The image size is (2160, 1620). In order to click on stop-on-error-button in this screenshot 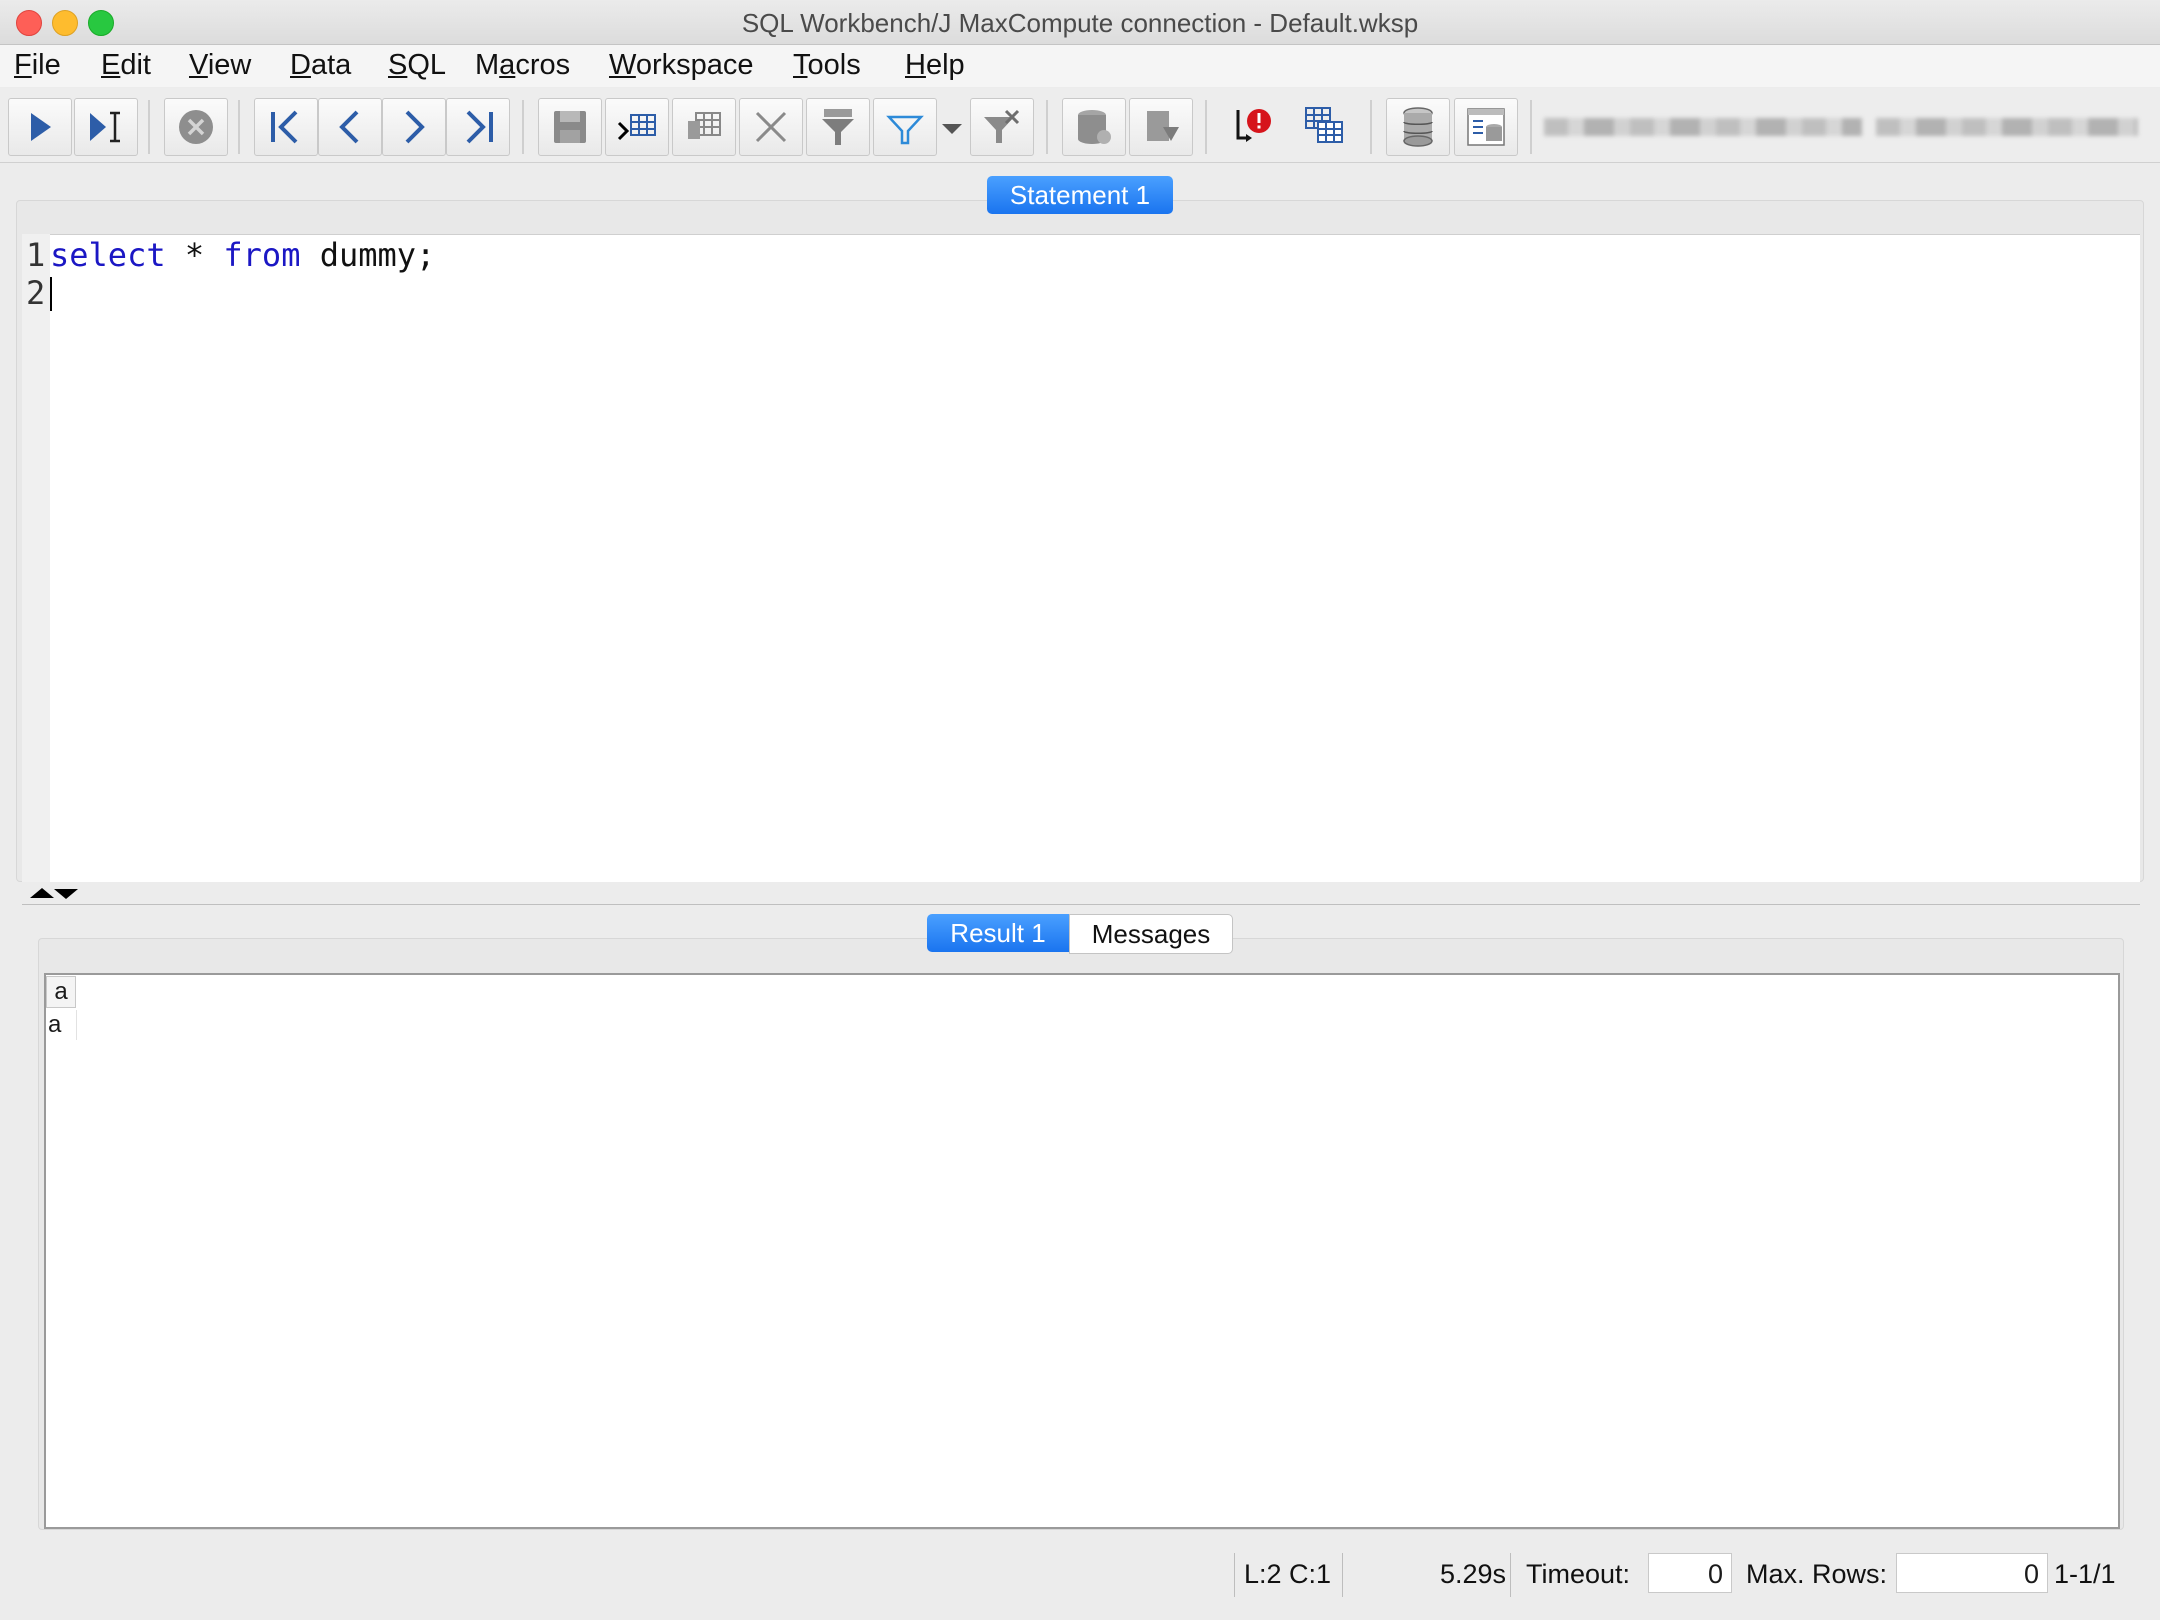, I will do `click(1252, 126)`.